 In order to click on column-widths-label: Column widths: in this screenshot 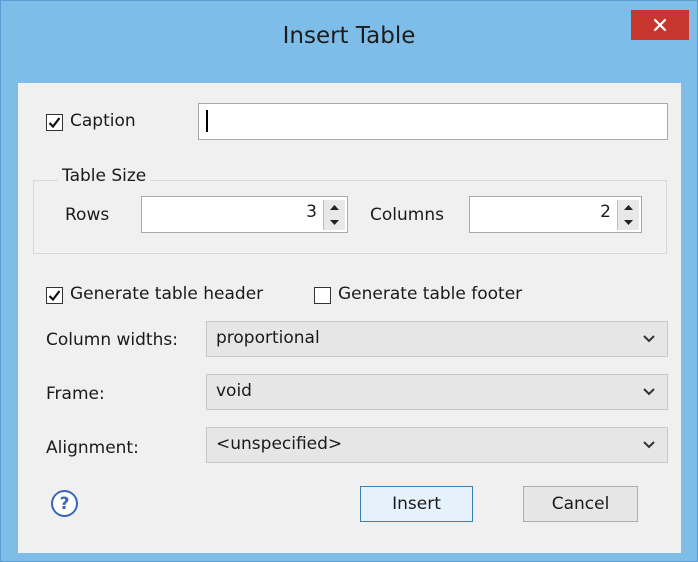, I will do `click(112, 340)`.